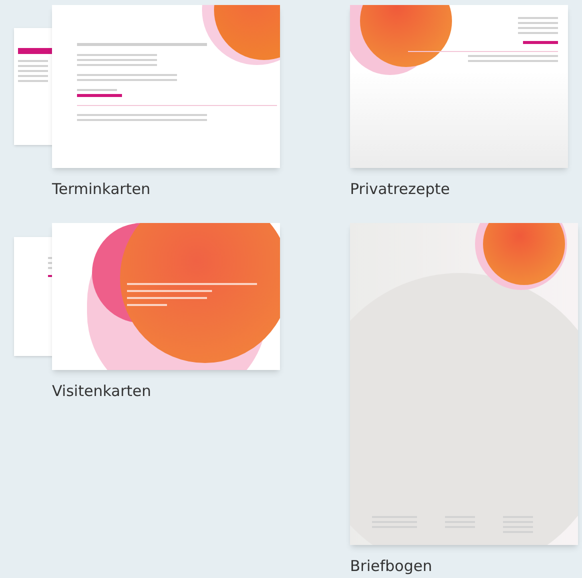 The width and height of the screenshot is (582, 578). I want to click on item-label: Terminkarten, so click(201, 189).